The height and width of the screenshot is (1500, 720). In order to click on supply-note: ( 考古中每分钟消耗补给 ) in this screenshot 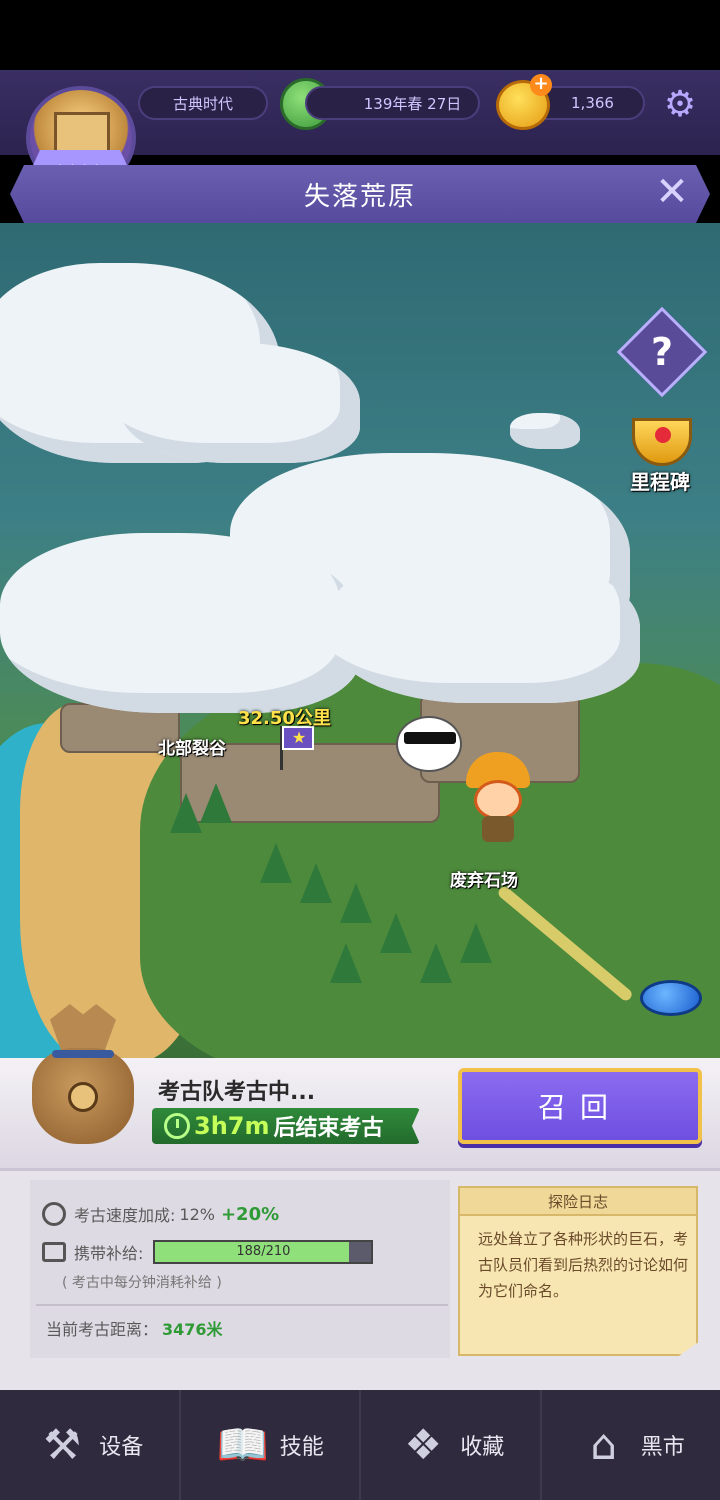, I will do `click(142, 1283)`.